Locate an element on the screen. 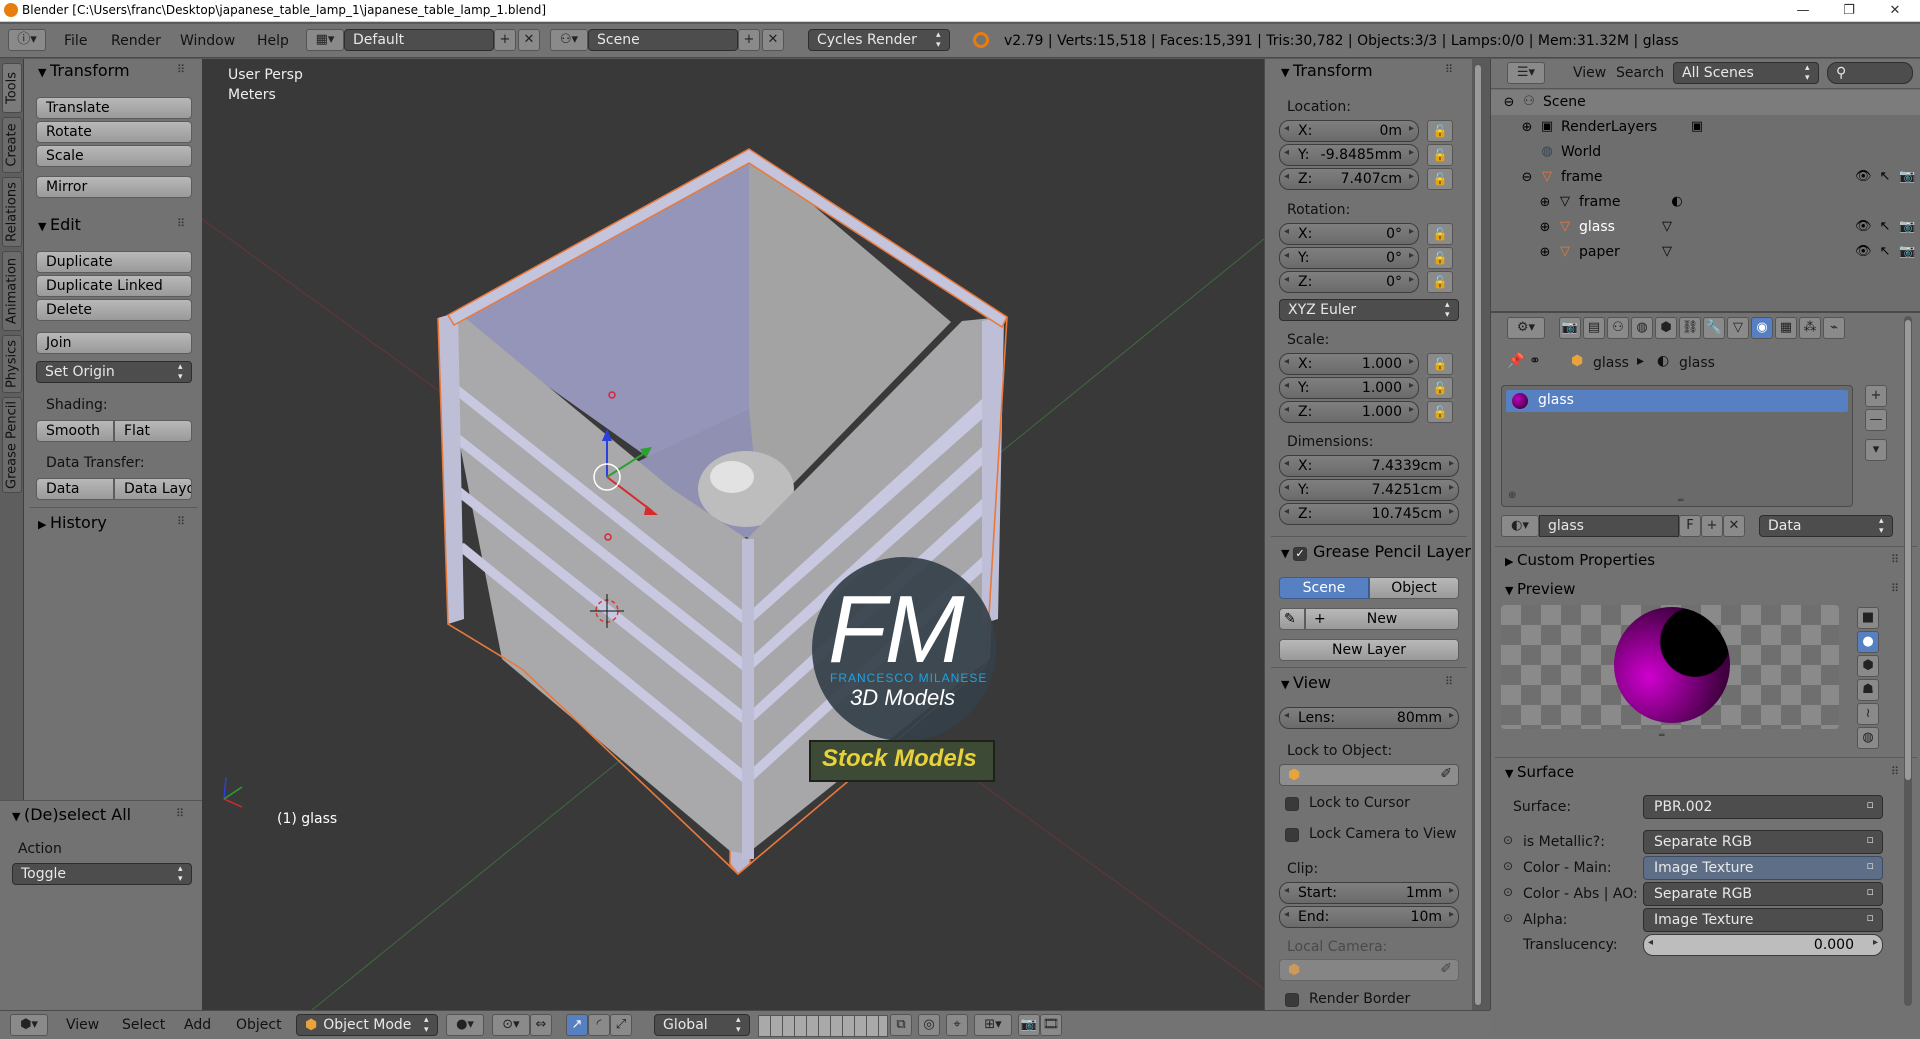 The height and width of the screenshot is (1039, 1920). rotation-z-field: Z:0° is located at coordinates (1349, 282).